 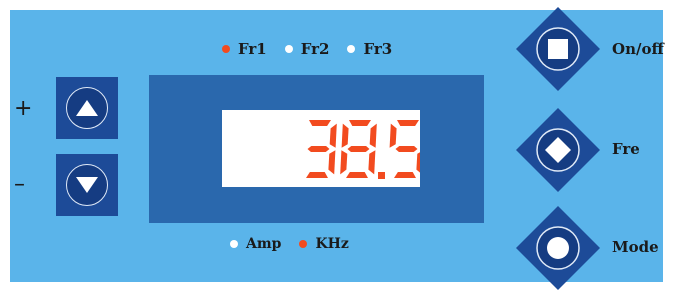 I want to click on indicator-khz: KHz, so click(x=324, y=244).